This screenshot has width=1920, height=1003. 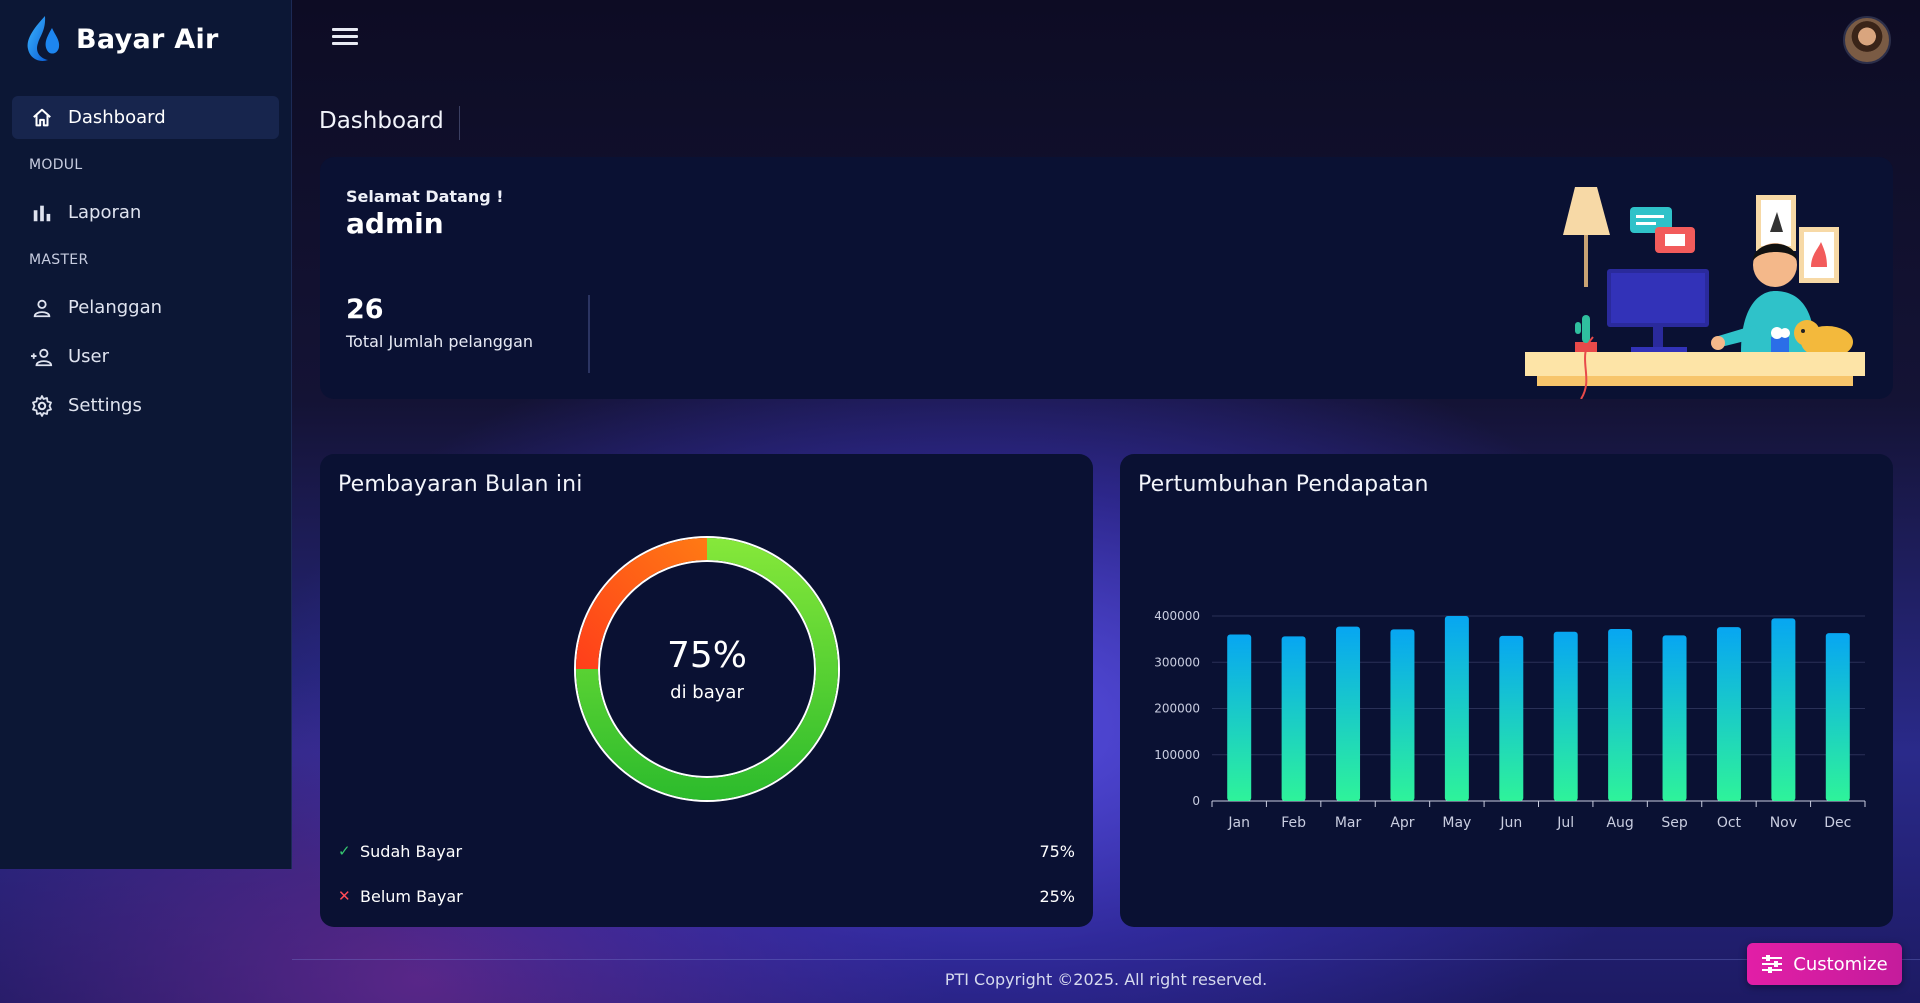 I want to click on total-customers-label: Total Jumlah pelanggan, so click(x=440, y=341).